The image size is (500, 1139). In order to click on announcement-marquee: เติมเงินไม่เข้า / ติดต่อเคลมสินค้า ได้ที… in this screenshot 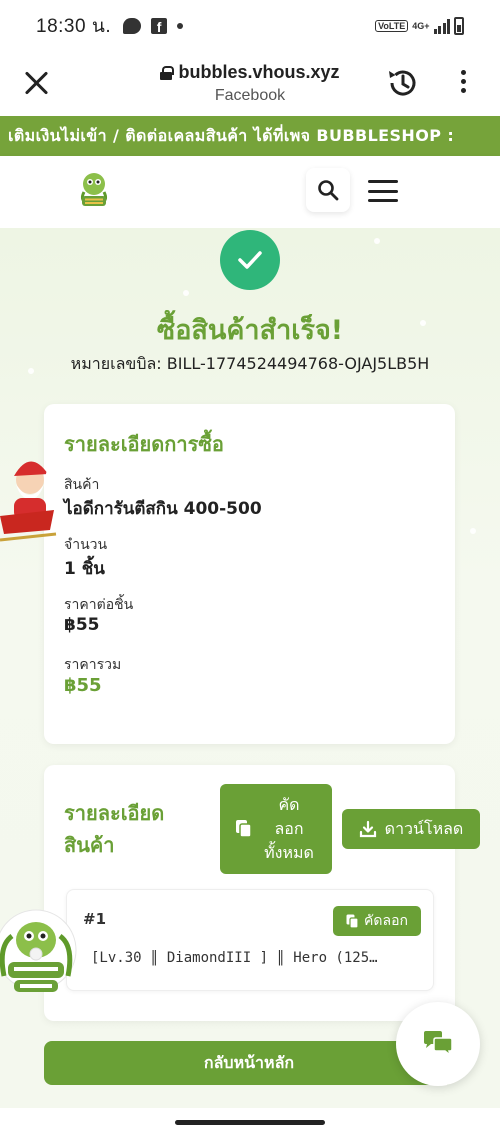, I will do `click(250, 136)`.